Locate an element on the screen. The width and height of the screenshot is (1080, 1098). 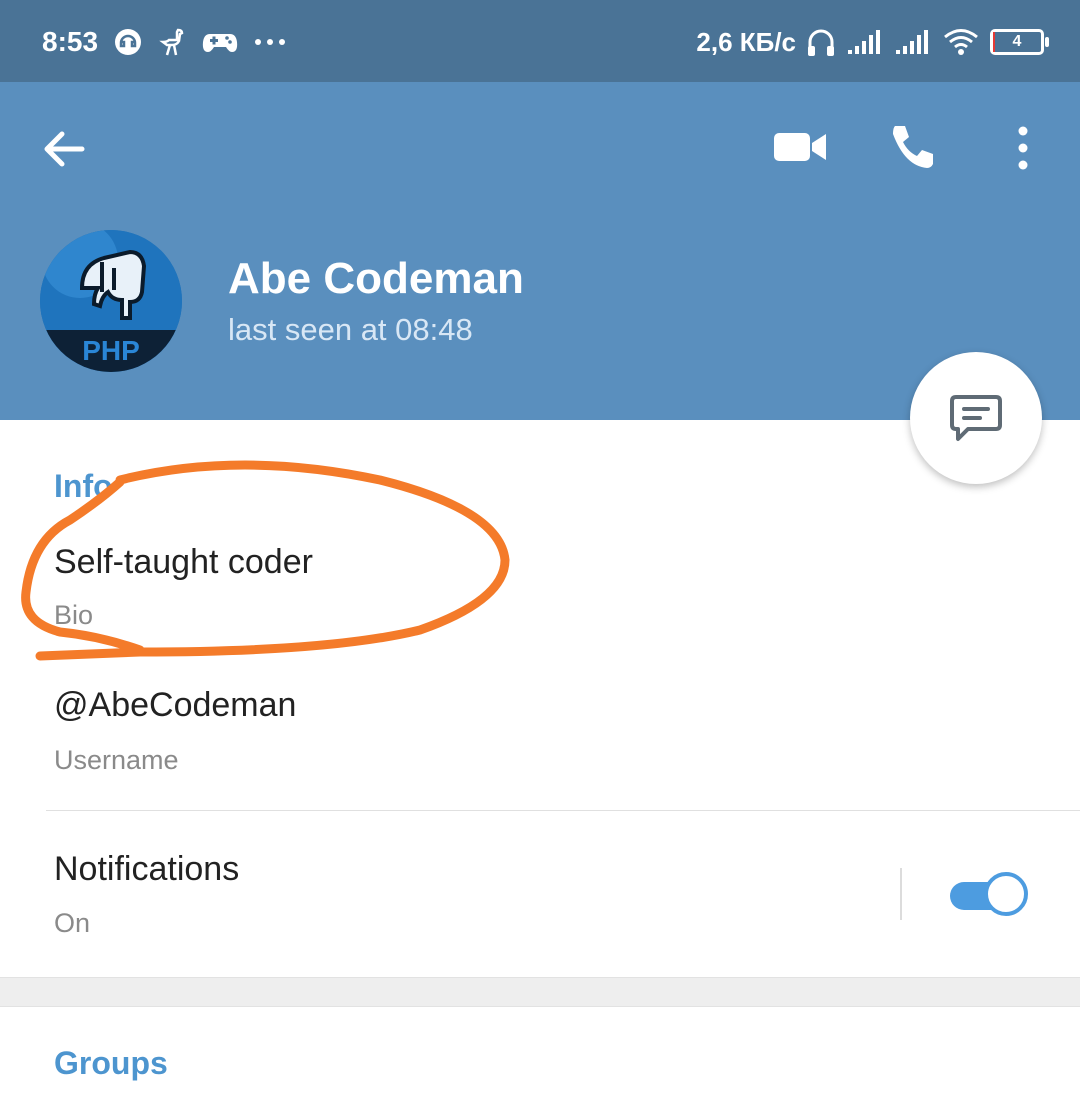
username-label: Username is located at coordinates (116, 760).